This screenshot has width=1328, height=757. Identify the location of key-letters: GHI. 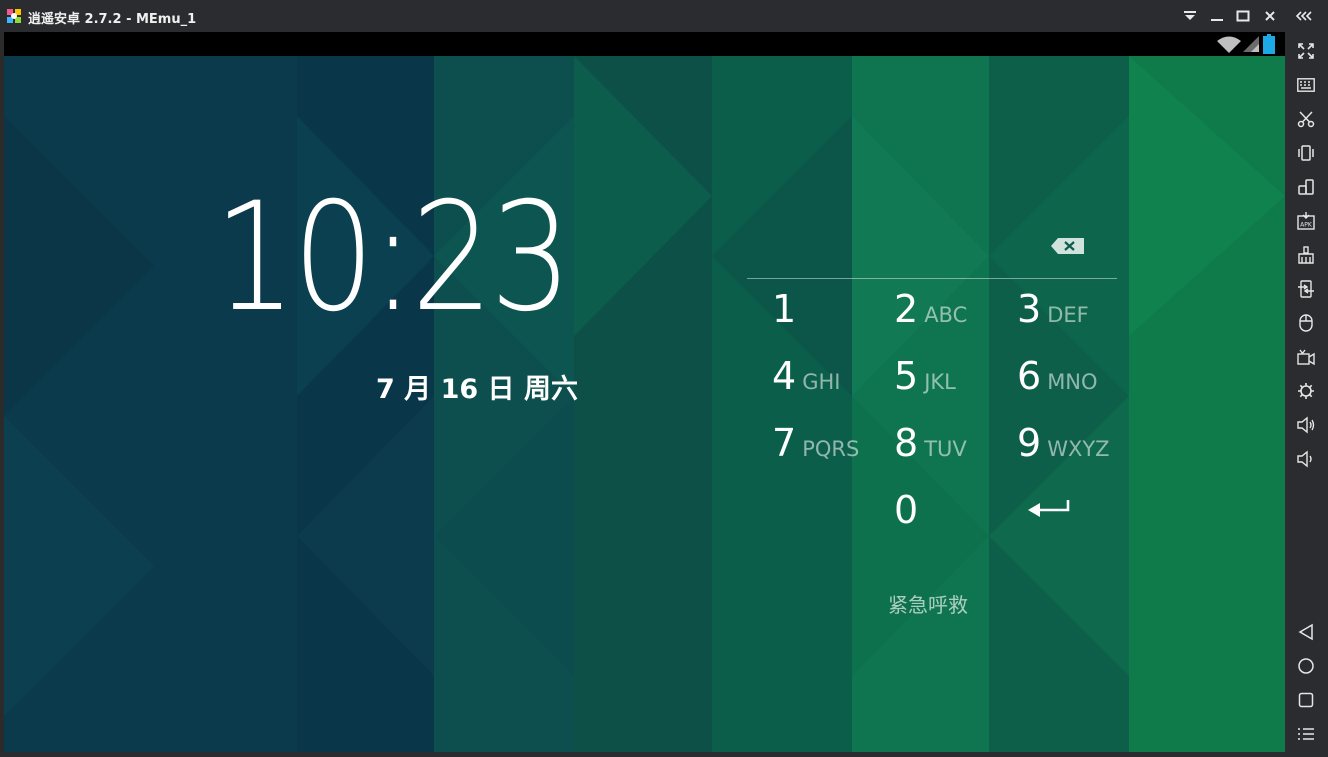
(821, 382).